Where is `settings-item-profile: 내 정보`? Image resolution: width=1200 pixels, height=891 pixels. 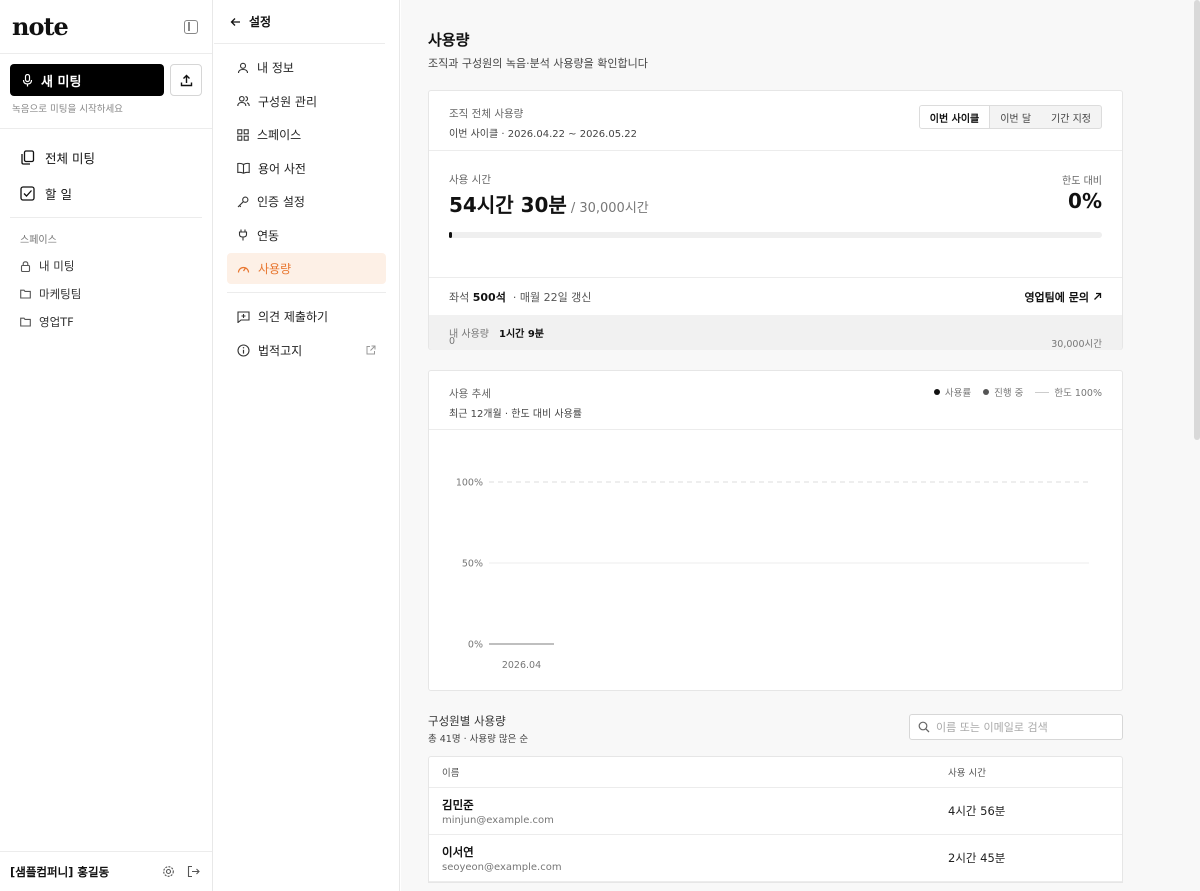
settings-item-profile: 내 정보 is located at coordinates (306, 67).